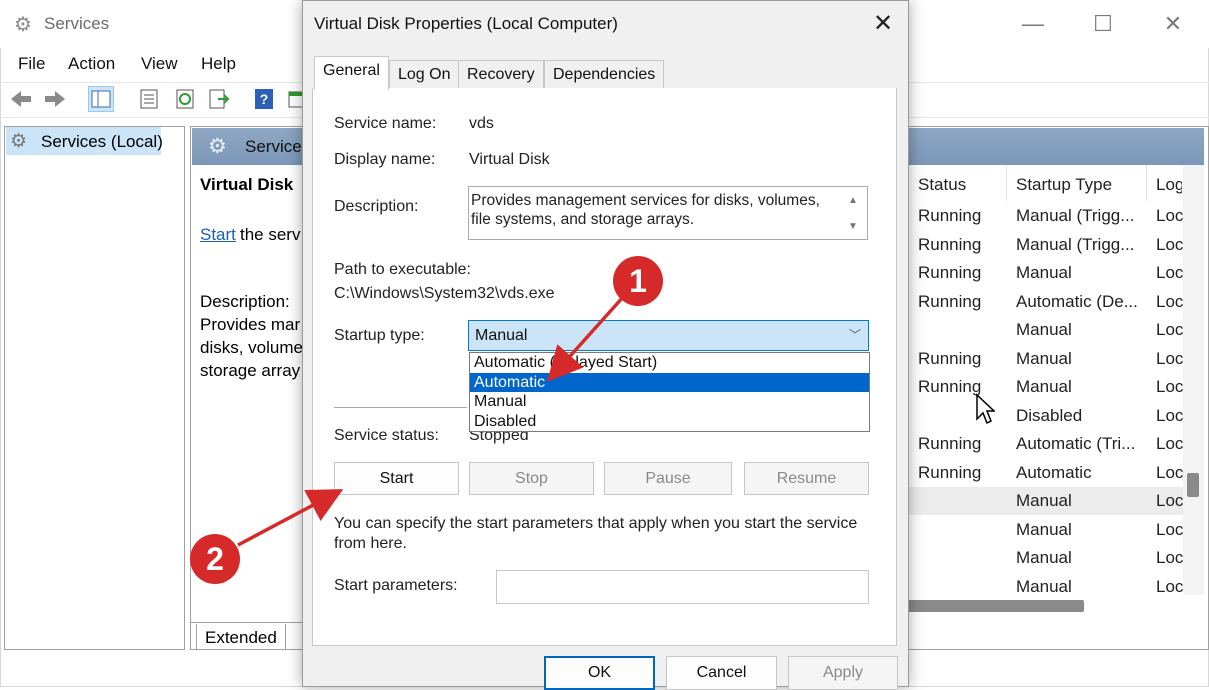  I want to click on annotation-badge-1: 1, so click(638, 281).